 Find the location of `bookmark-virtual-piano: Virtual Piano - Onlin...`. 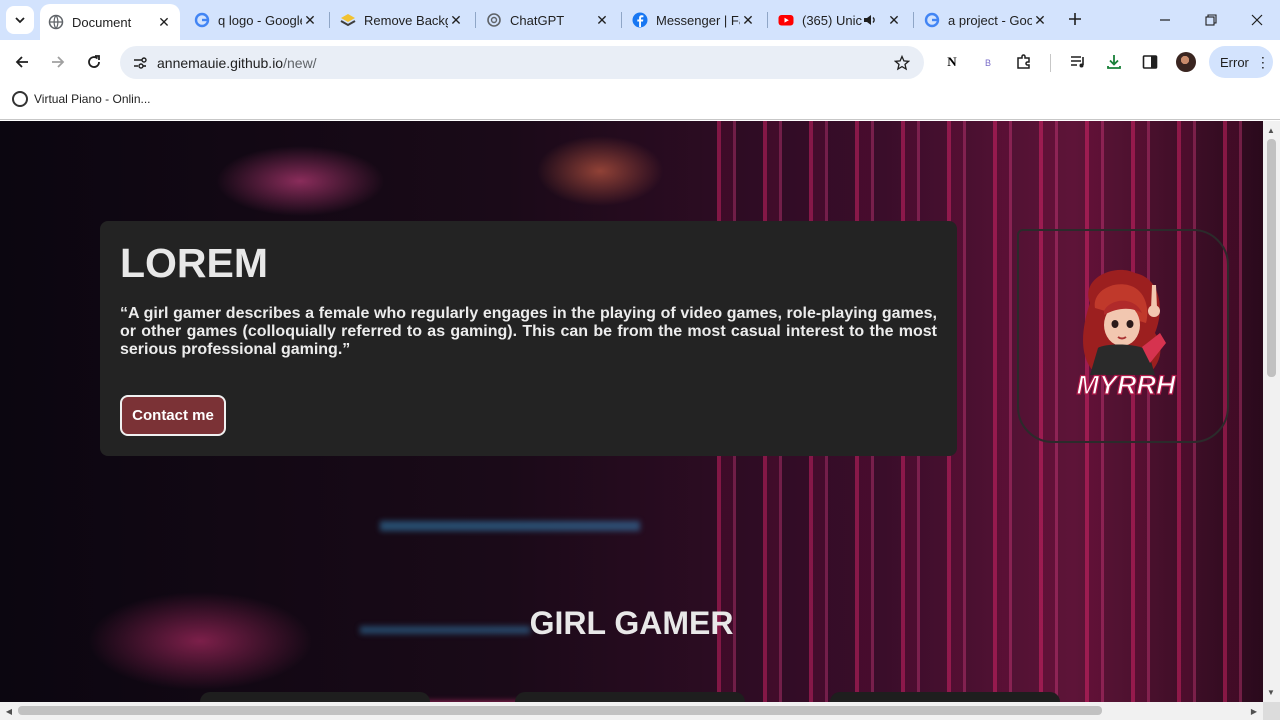

bookmark-virtual-piano: Virtual Piano - Onlin... is located at coordinates (81, 99).